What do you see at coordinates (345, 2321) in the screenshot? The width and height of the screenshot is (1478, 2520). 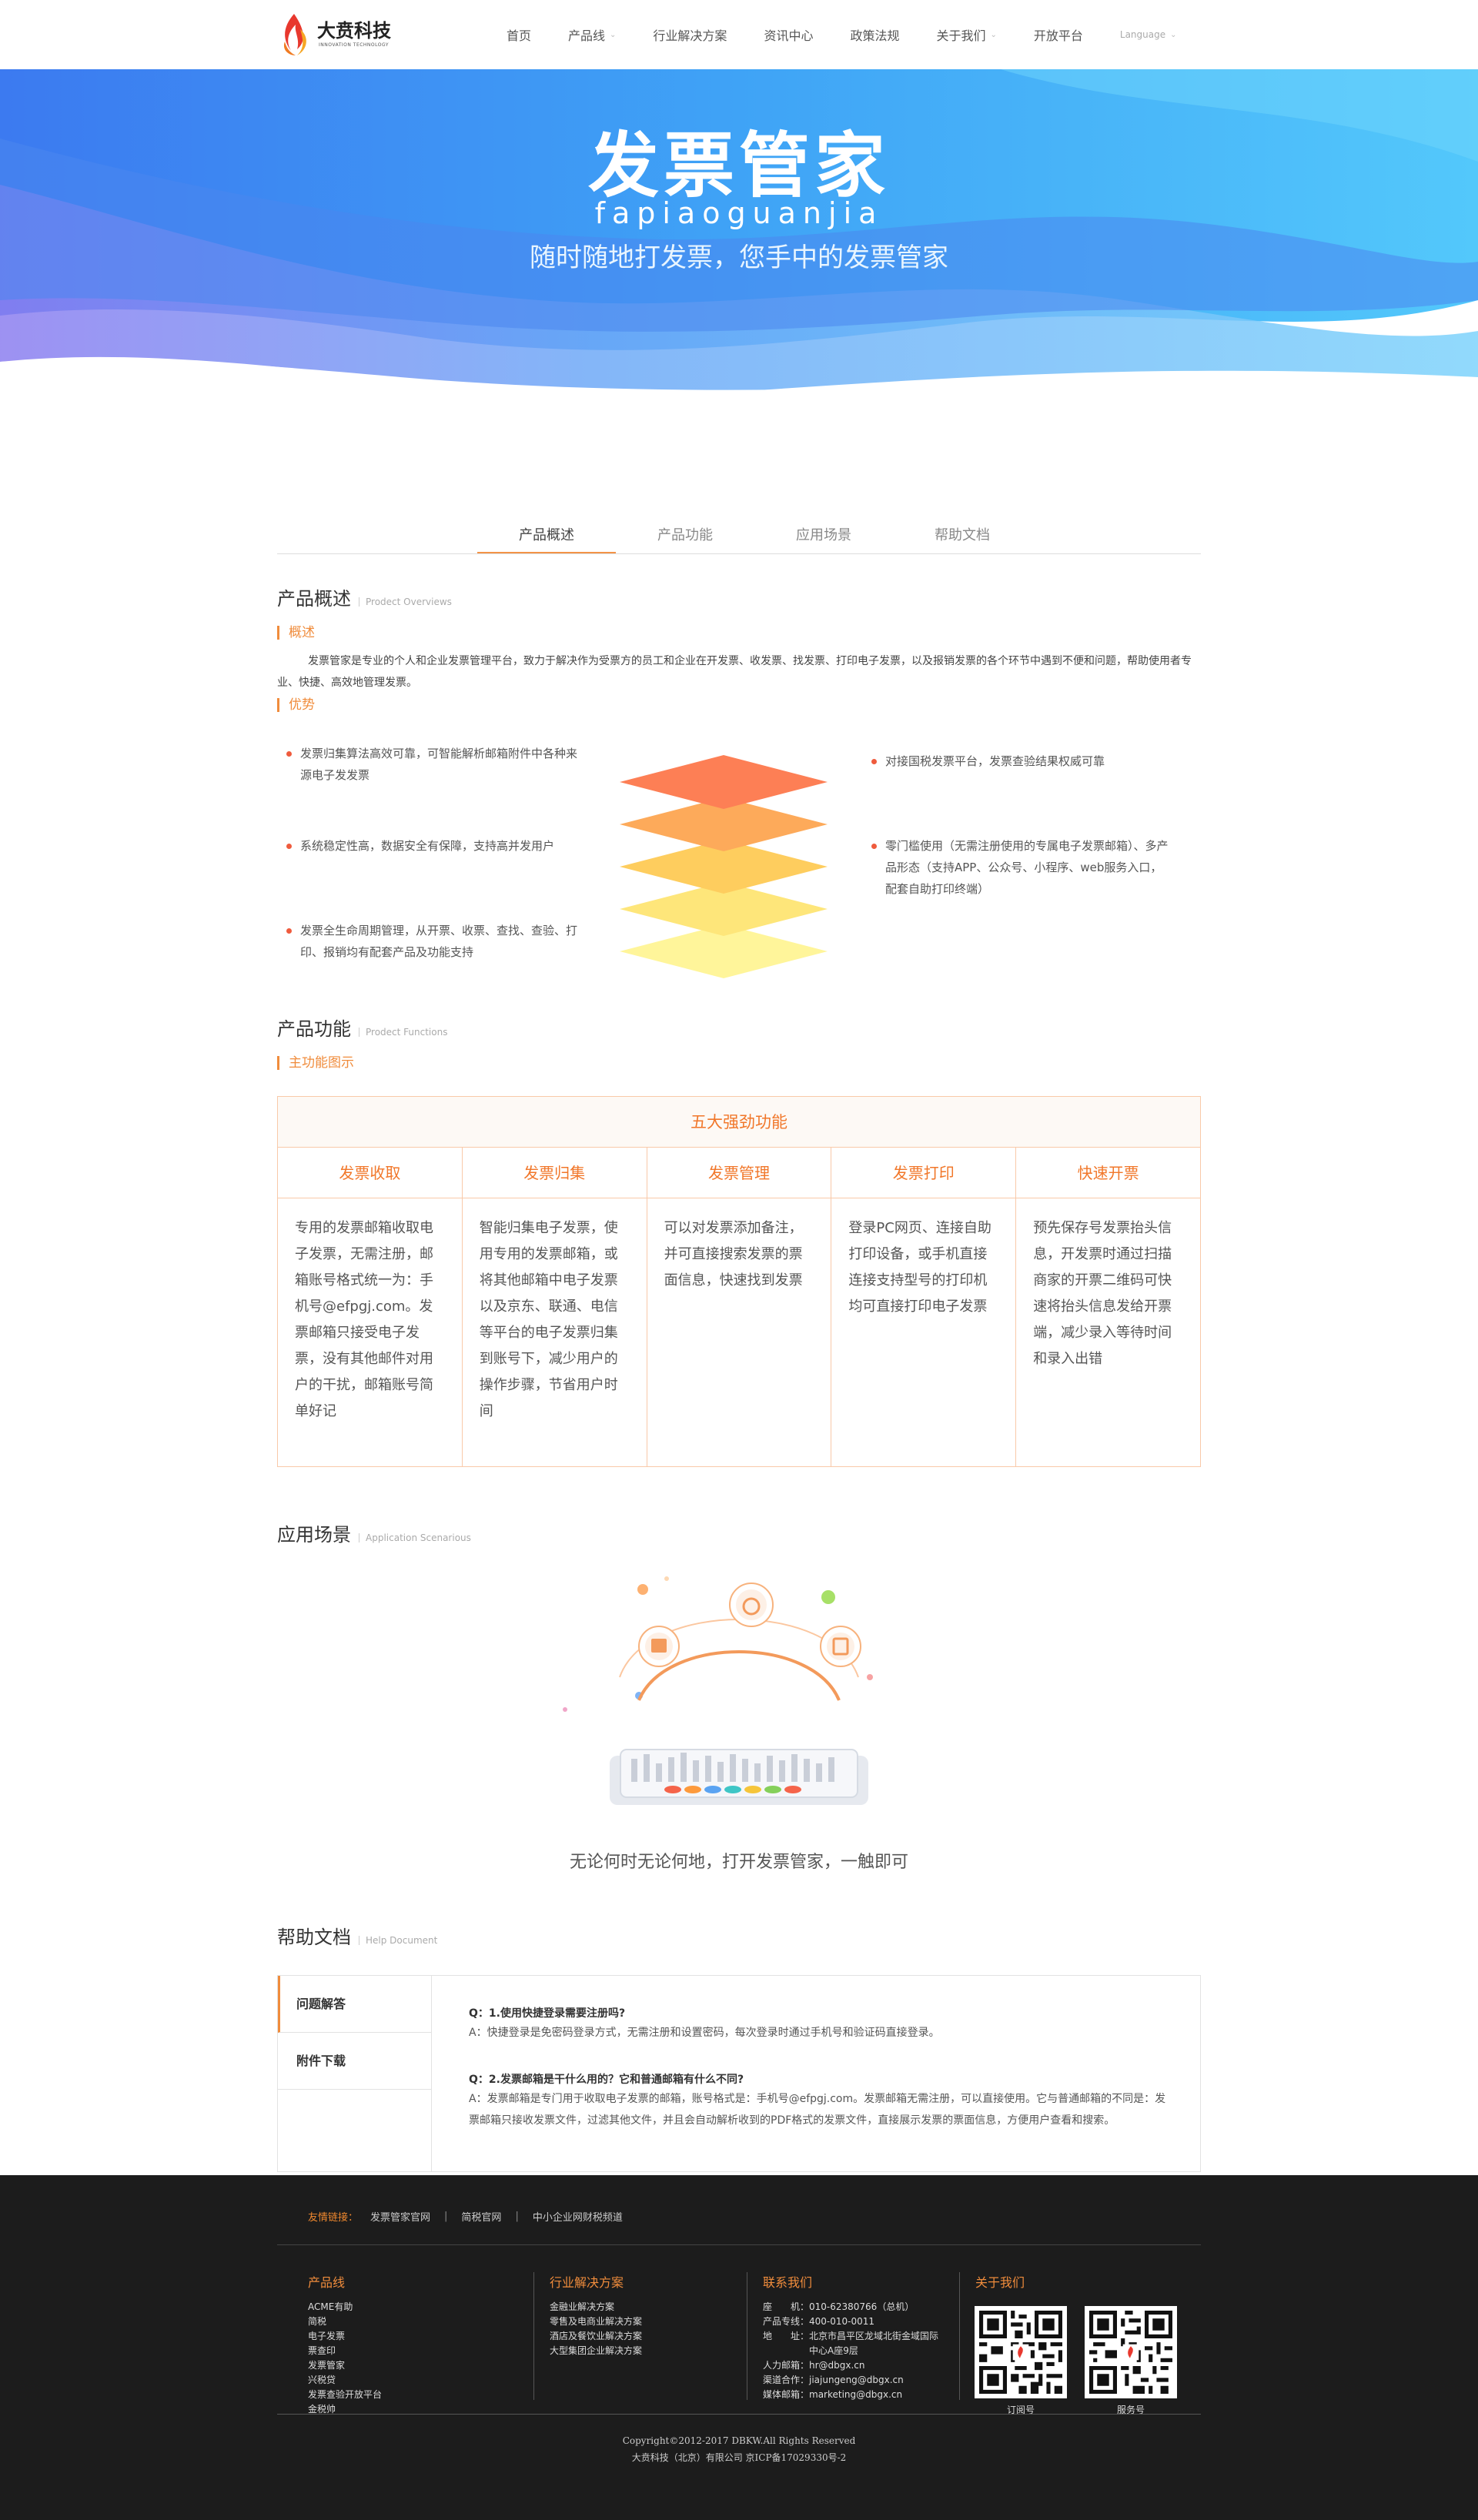 I see `footer-list-item: 简税` at bounding box center [345, 2321].